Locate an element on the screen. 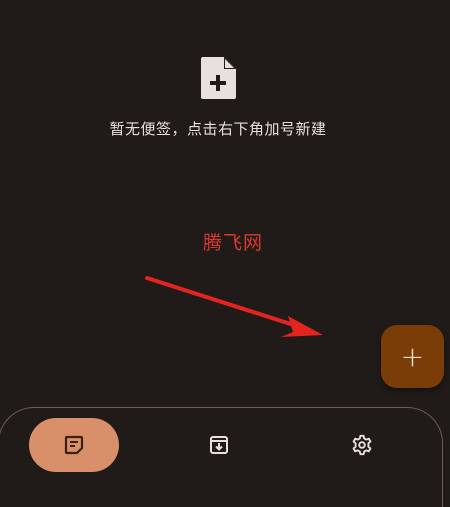 The image size is (450, 507). plus-icon: + is located at coordinates (412, 356).